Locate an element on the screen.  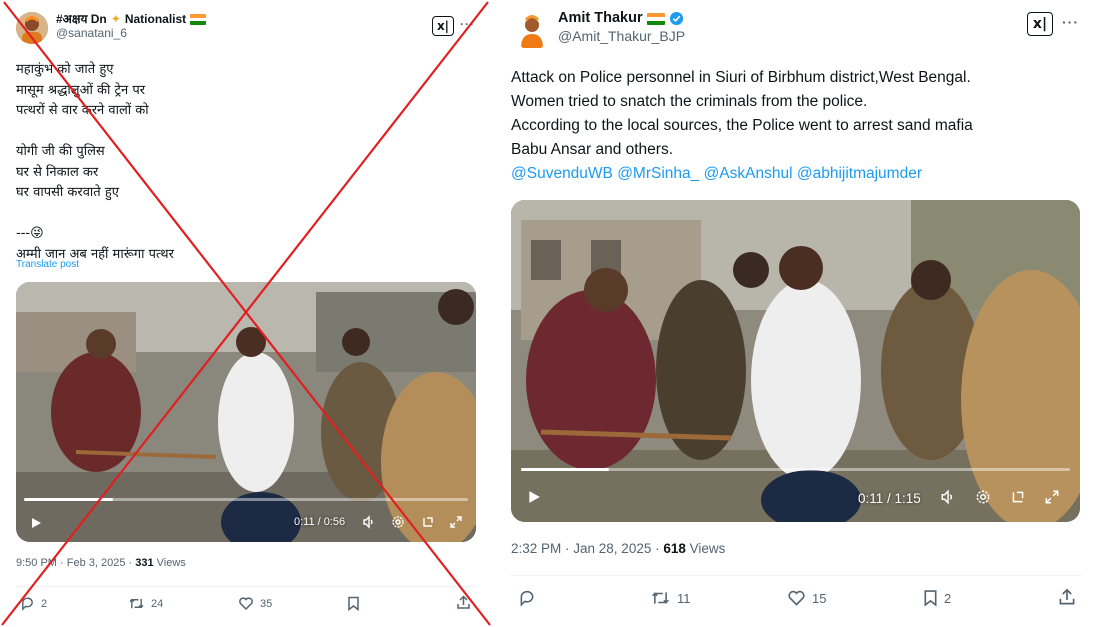
like-count: 15 is located at coordinates (819, 598).